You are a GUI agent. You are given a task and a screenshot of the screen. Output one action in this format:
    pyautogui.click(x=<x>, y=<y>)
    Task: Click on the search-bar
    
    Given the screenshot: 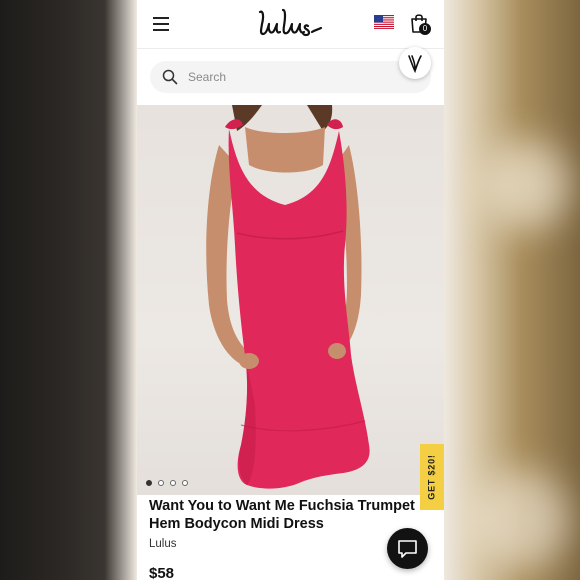 What is the action you would take?
    pyautogui.click(x=290, y=77)
    